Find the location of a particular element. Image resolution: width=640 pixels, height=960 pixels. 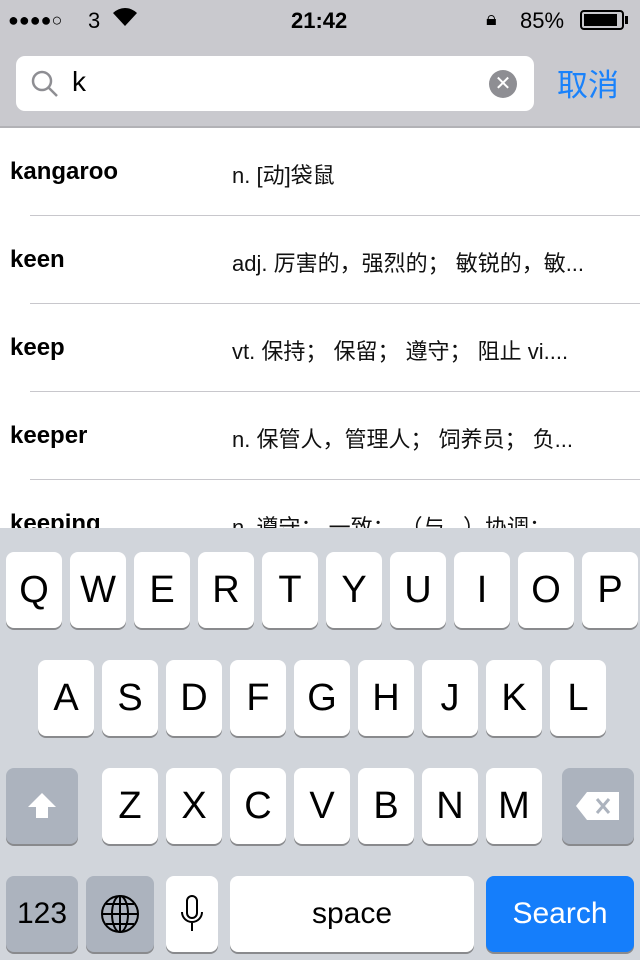

cancel-button: 取消 is located at coordinates (588, 82).